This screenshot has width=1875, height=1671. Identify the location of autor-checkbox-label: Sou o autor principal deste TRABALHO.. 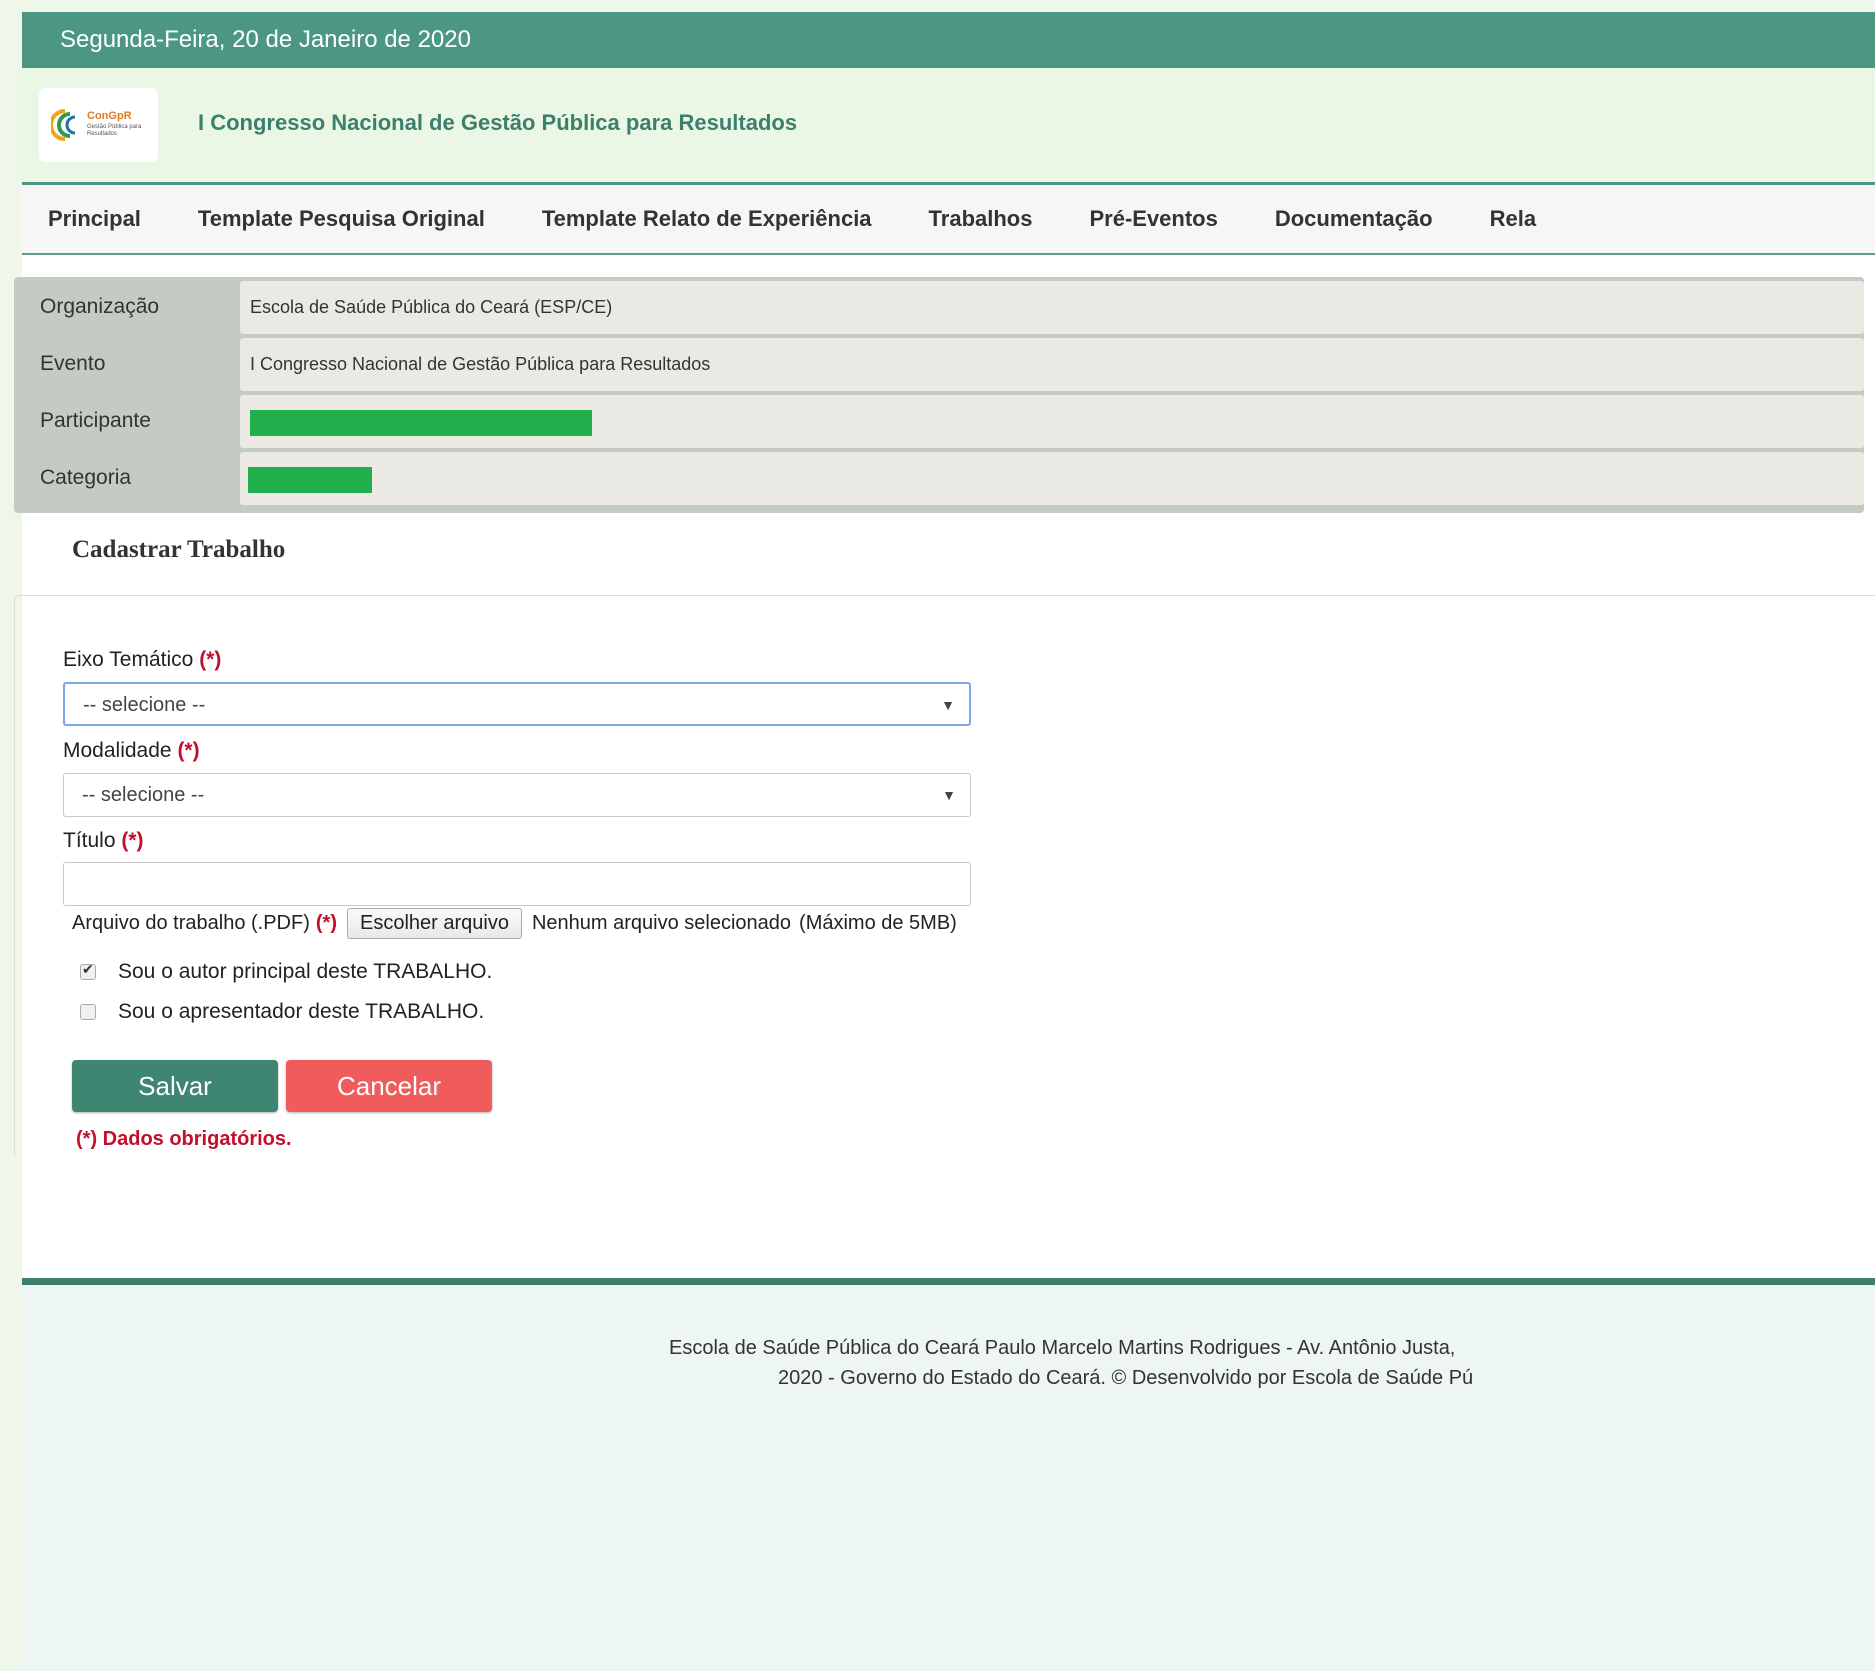
(305, 971).